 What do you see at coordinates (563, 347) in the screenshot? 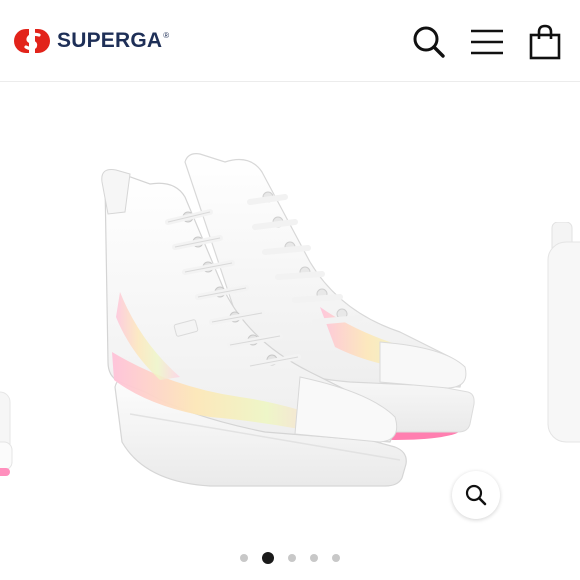
I see `next-slide-image` at bounding box center [563, 347].